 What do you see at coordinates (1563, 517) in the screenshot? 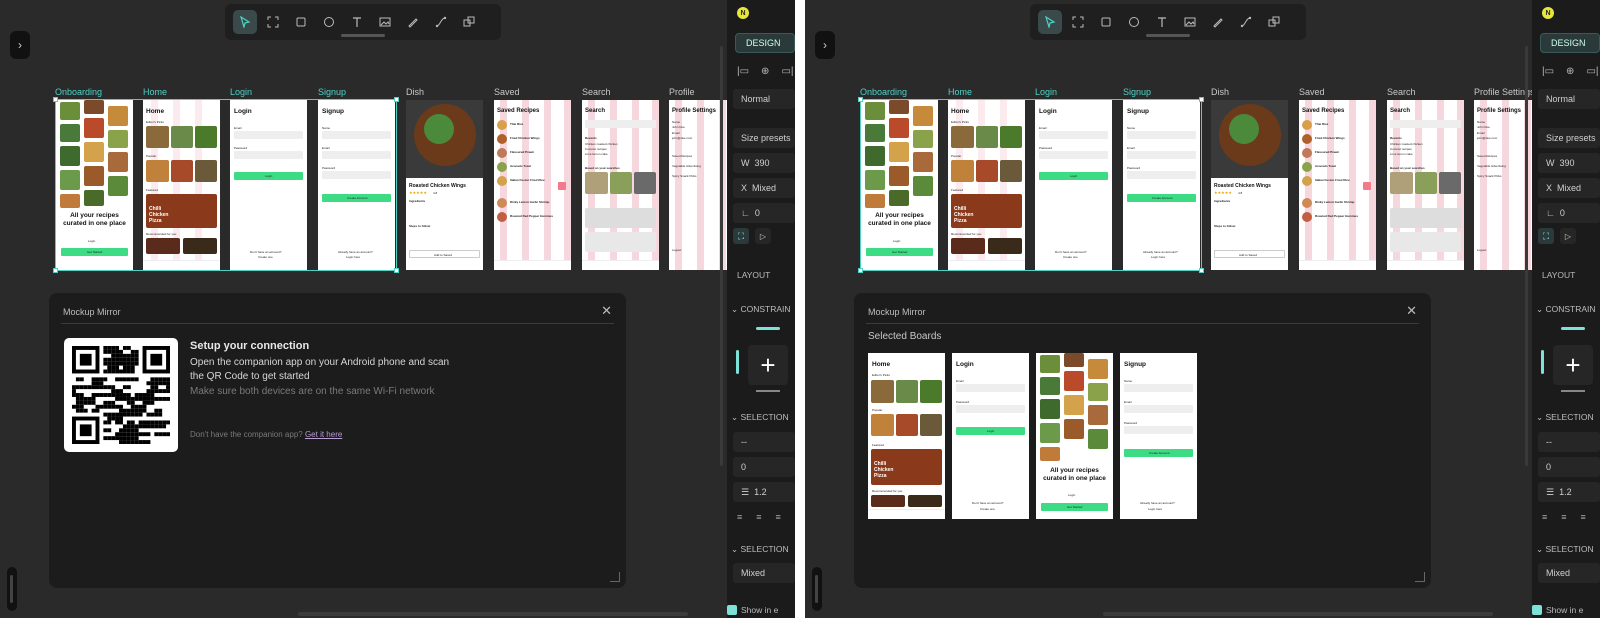
I see `text-align-center-icon: ≡` at bounding box center [1563, 517].